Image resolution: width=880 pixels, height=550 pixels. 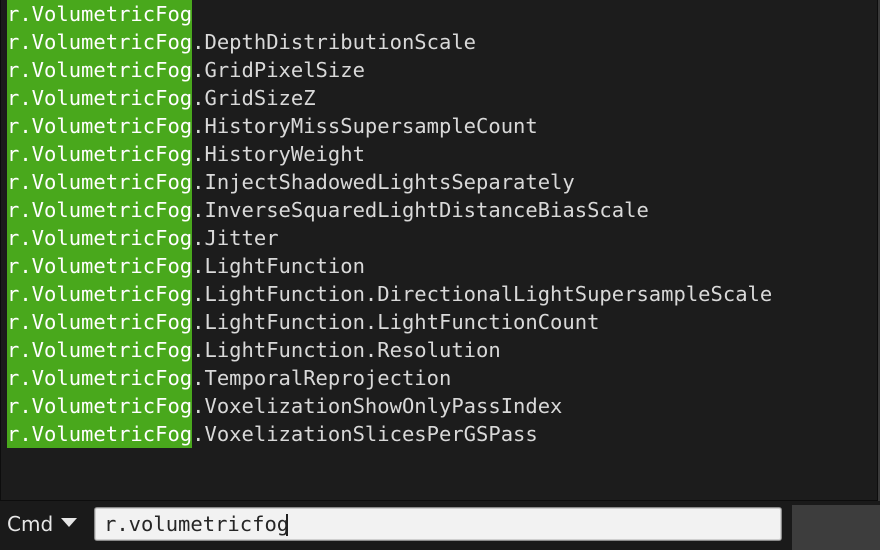 I want to click on suggestion-remainder: .Jitter, so click(x=235, y=238).